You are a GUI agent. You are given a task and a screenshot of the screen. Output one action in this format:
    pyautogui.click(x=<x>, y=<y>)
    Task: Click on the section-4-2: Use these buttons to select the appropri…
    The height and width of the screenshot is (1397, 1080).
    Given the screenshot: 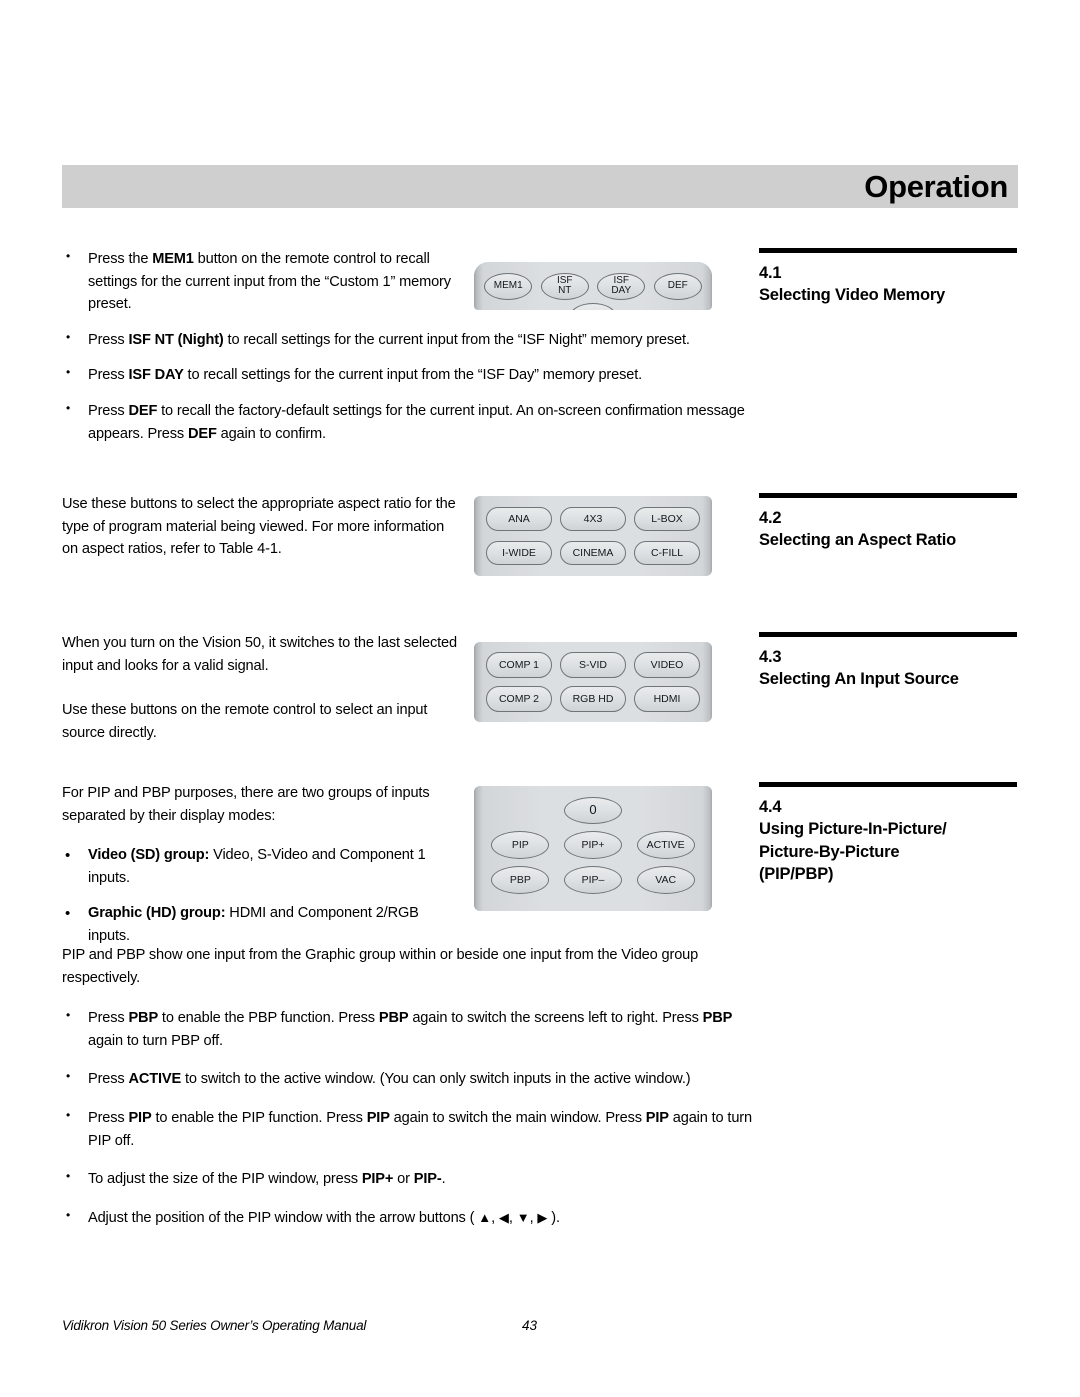 What is the action you would take?
    pyautogui.click(x=540, y=558)
    